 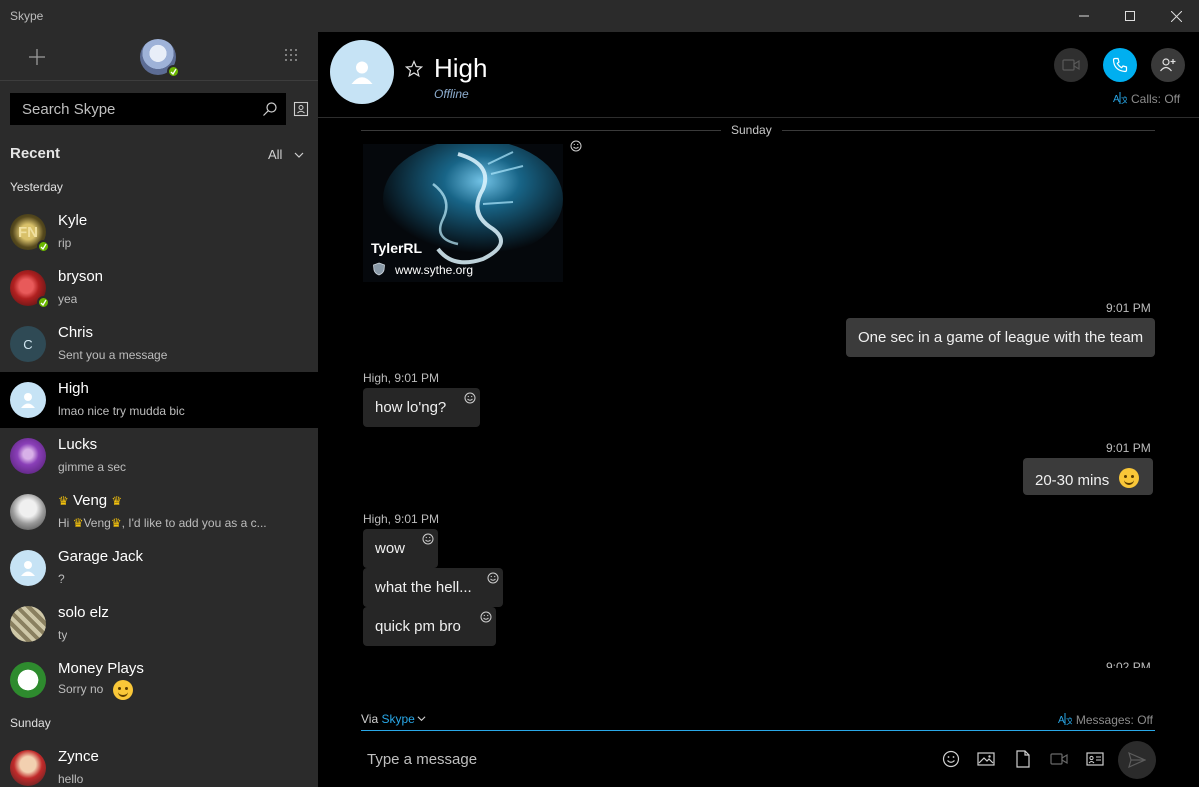 I want to click on calls-status-text: Calls: Off, so click(x=1156, y=99).